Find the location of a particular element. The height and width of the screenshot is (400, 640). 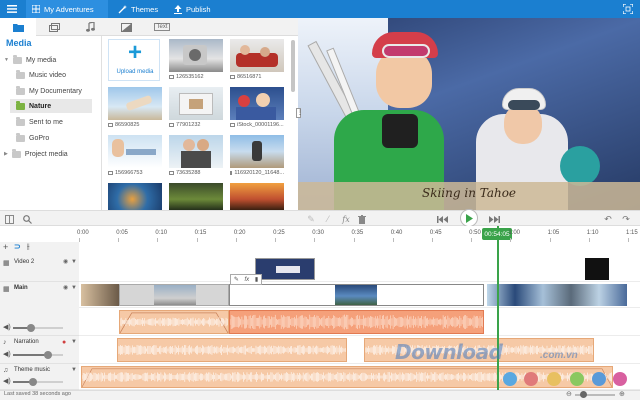

tree-item-my-documentary: My Documentary is located at coordinates (58, 91).